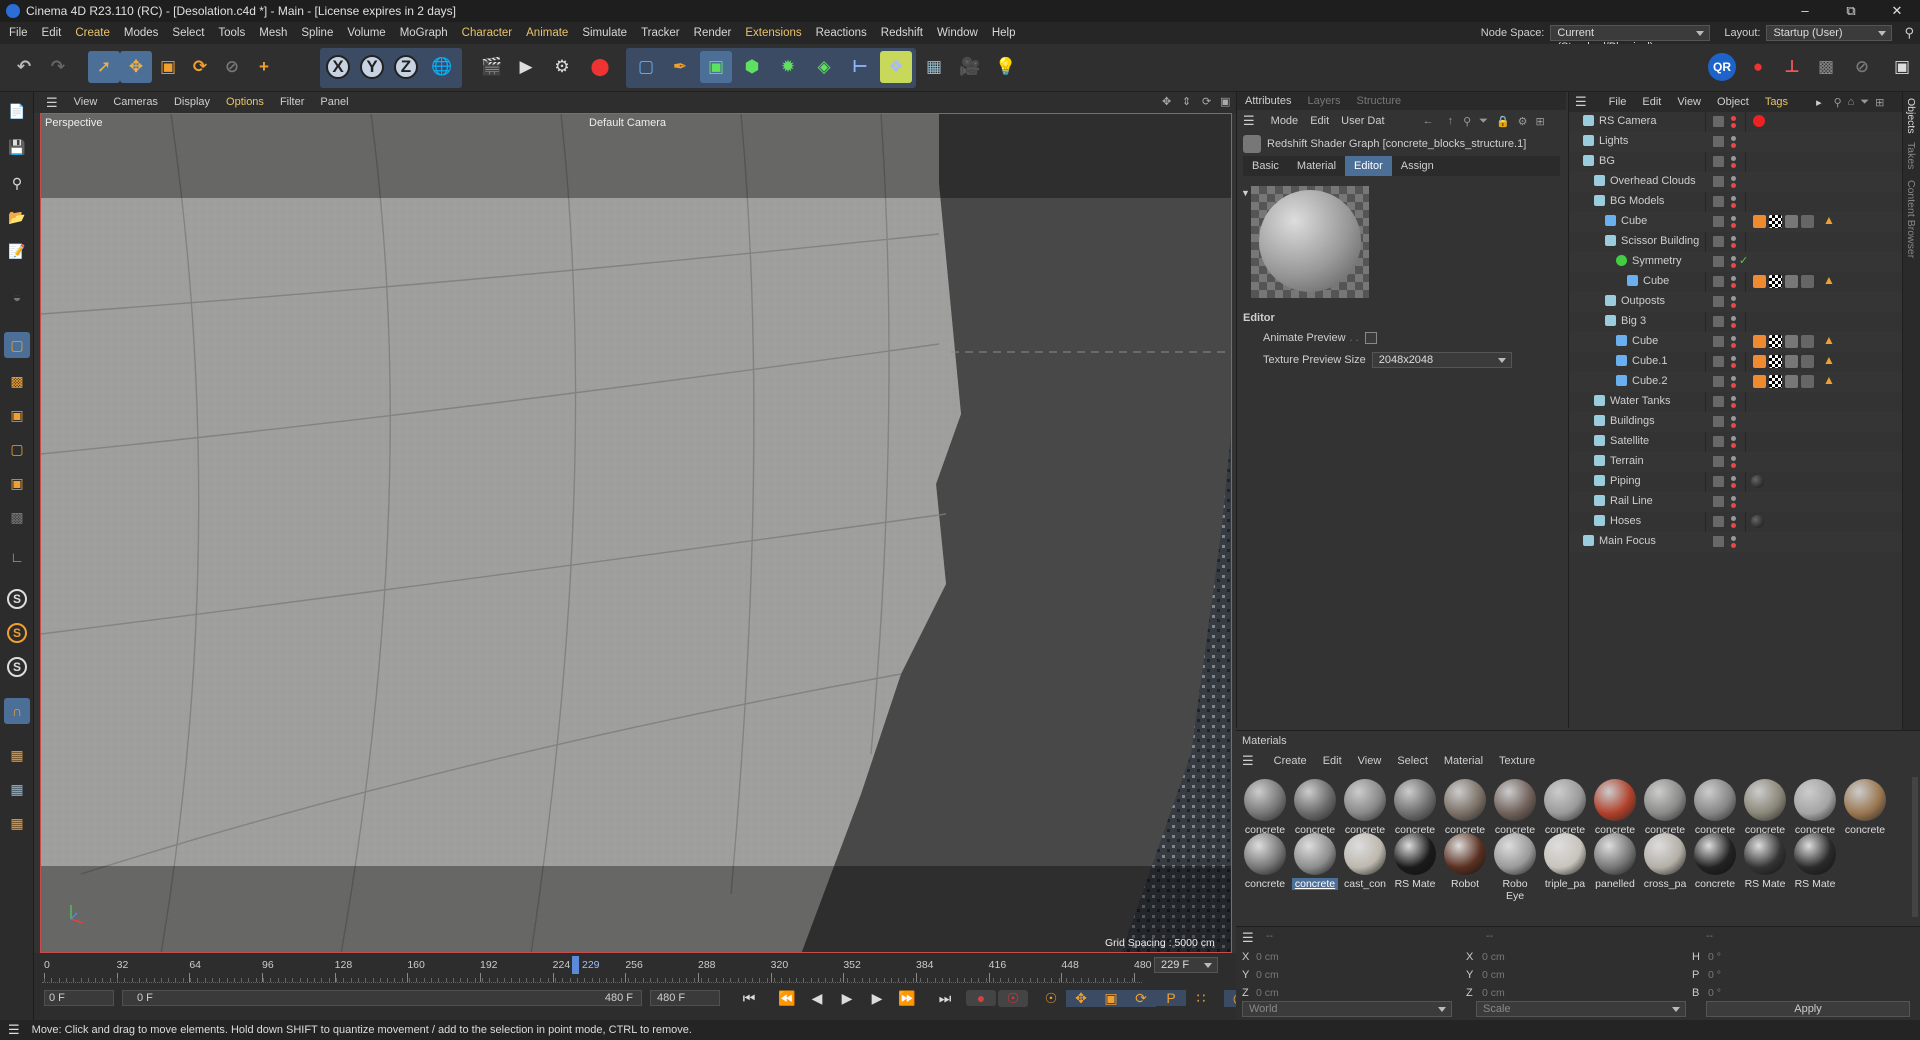  What do you see at coordinates (1736, 422) in the screenshot?
I see `object-row: Buildings` at bounding box center [1736, 422].